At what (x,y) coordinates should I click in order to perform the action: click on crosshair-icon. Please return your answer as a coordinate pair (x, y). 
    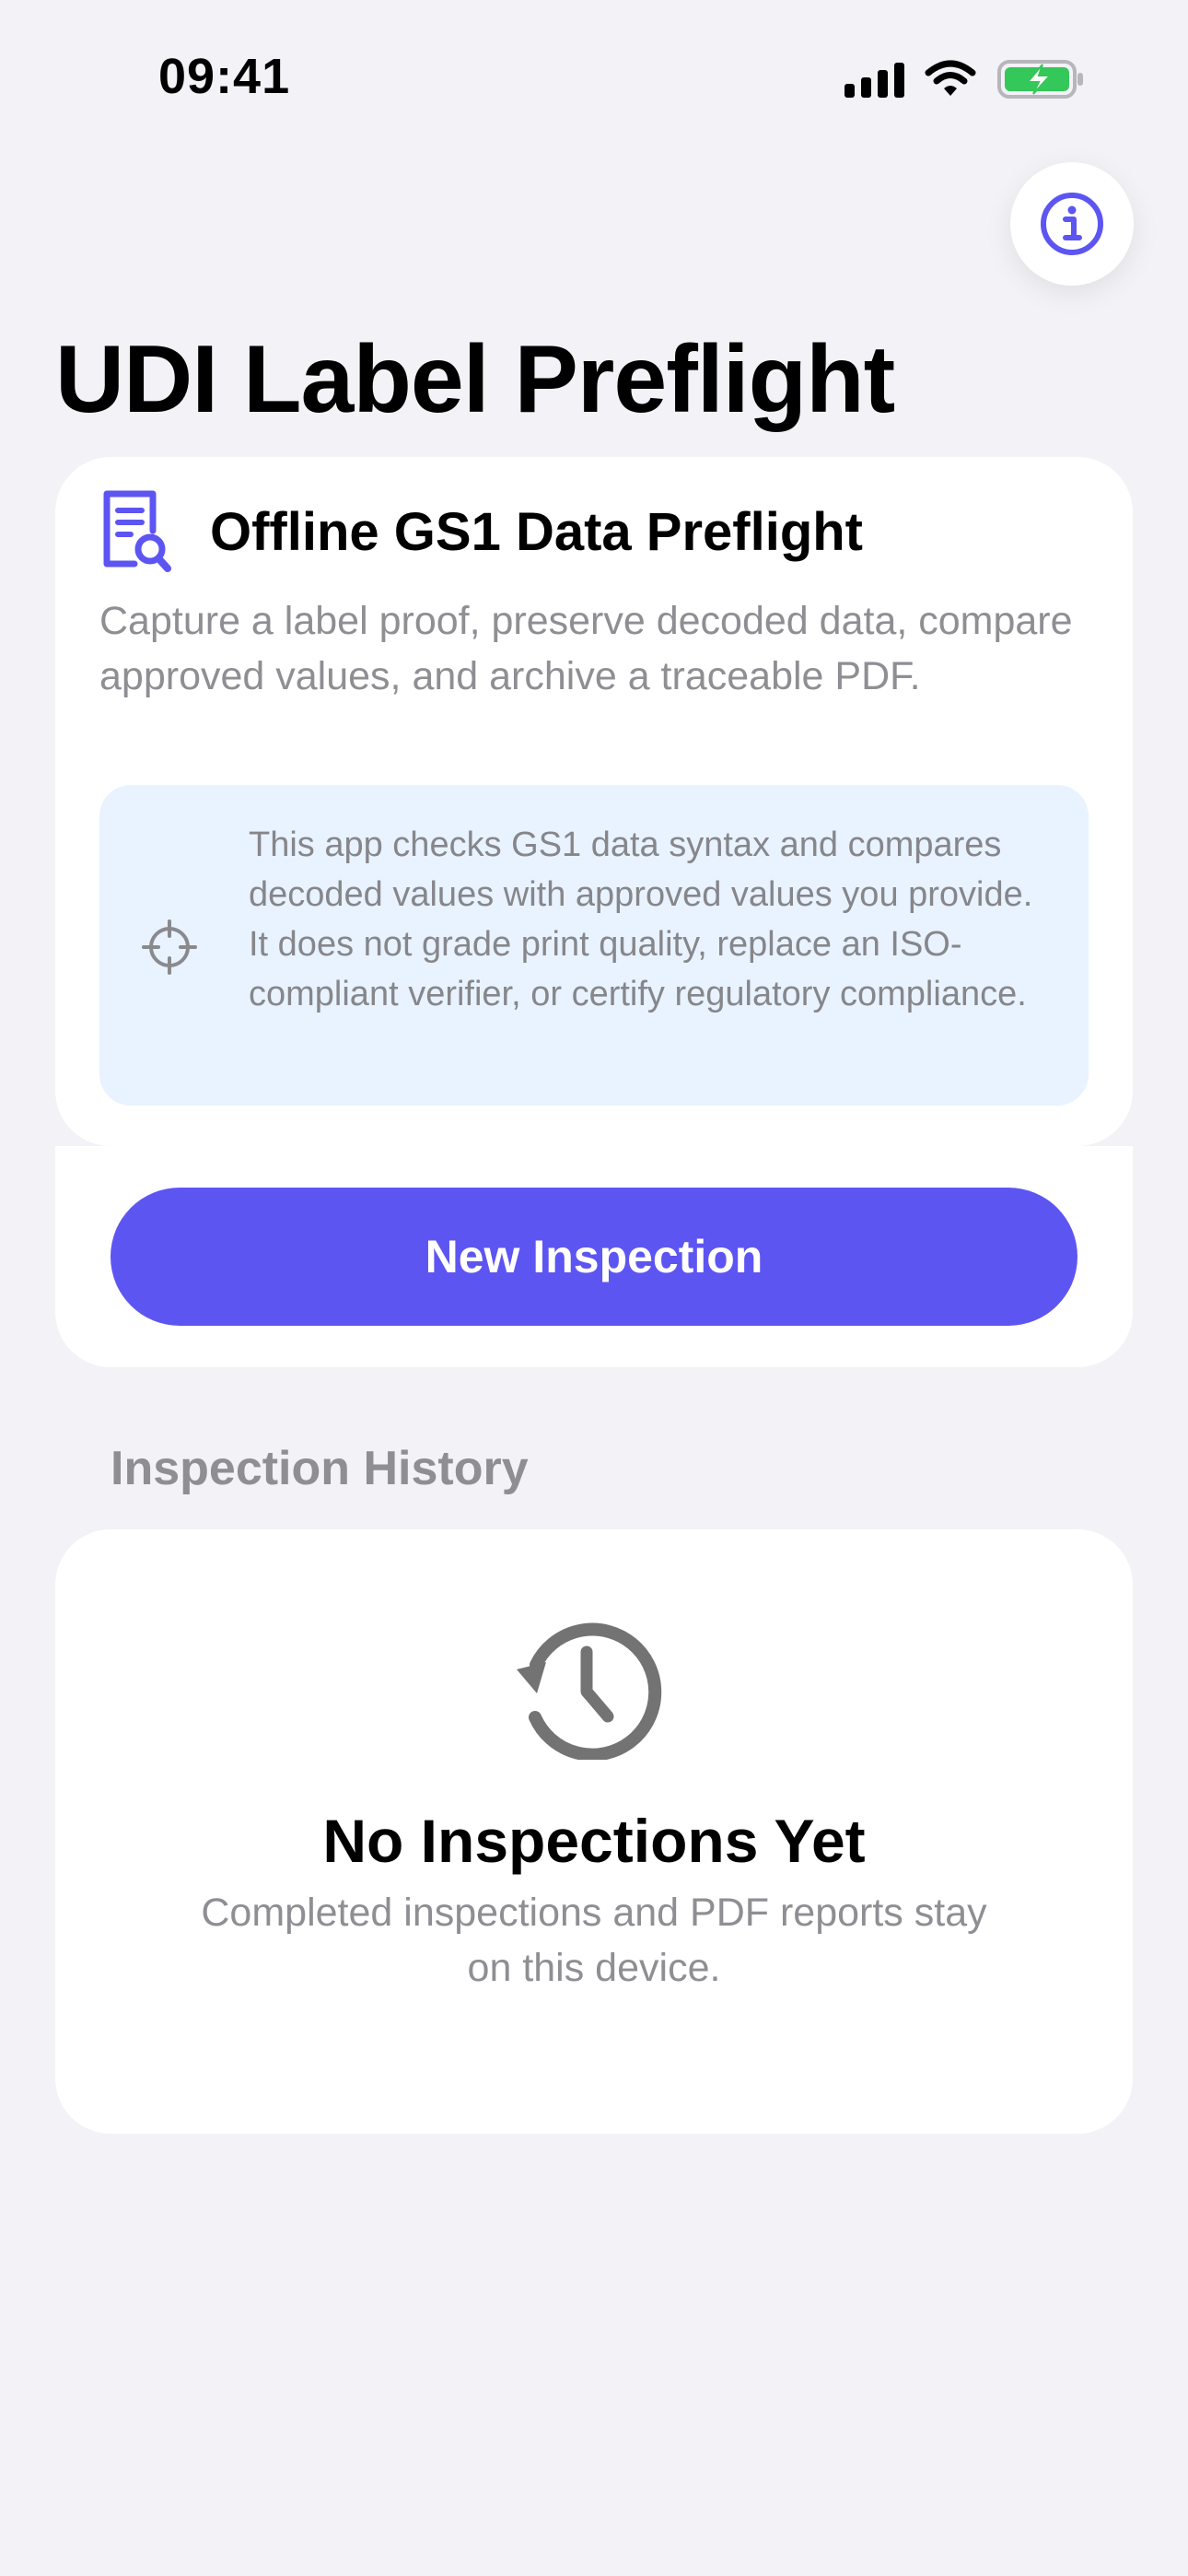
    Looking at the image, I should click on (169, 947).